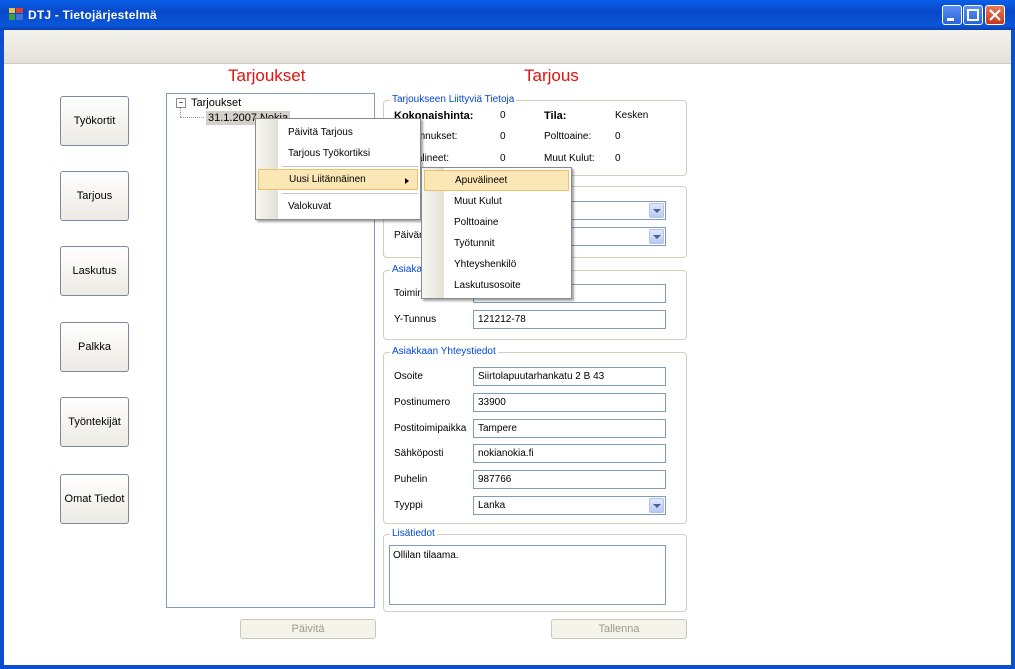 The width and height of the screenshot is (1015, 669). I want to click on close-button, so click(995, 15).